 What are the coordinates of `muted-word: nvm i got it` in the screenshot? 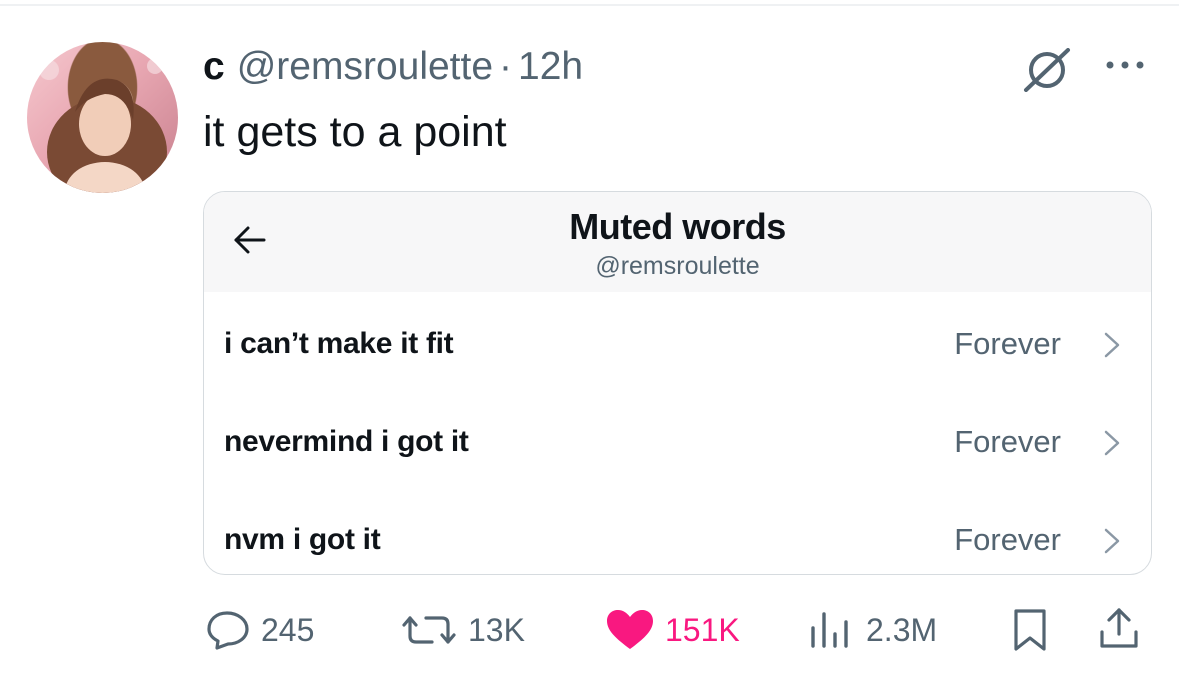 It's located at (302, 539).